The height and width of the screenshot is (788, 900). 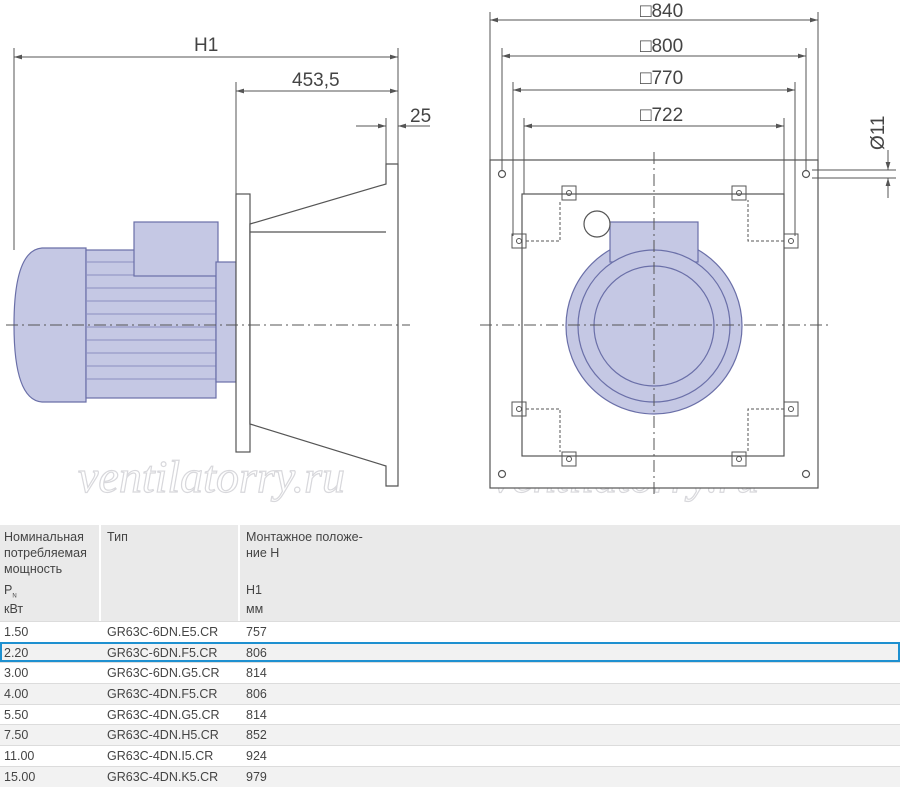 I want to click on watermark-left: ventilatorry.ru, so click(x=211, y=476).